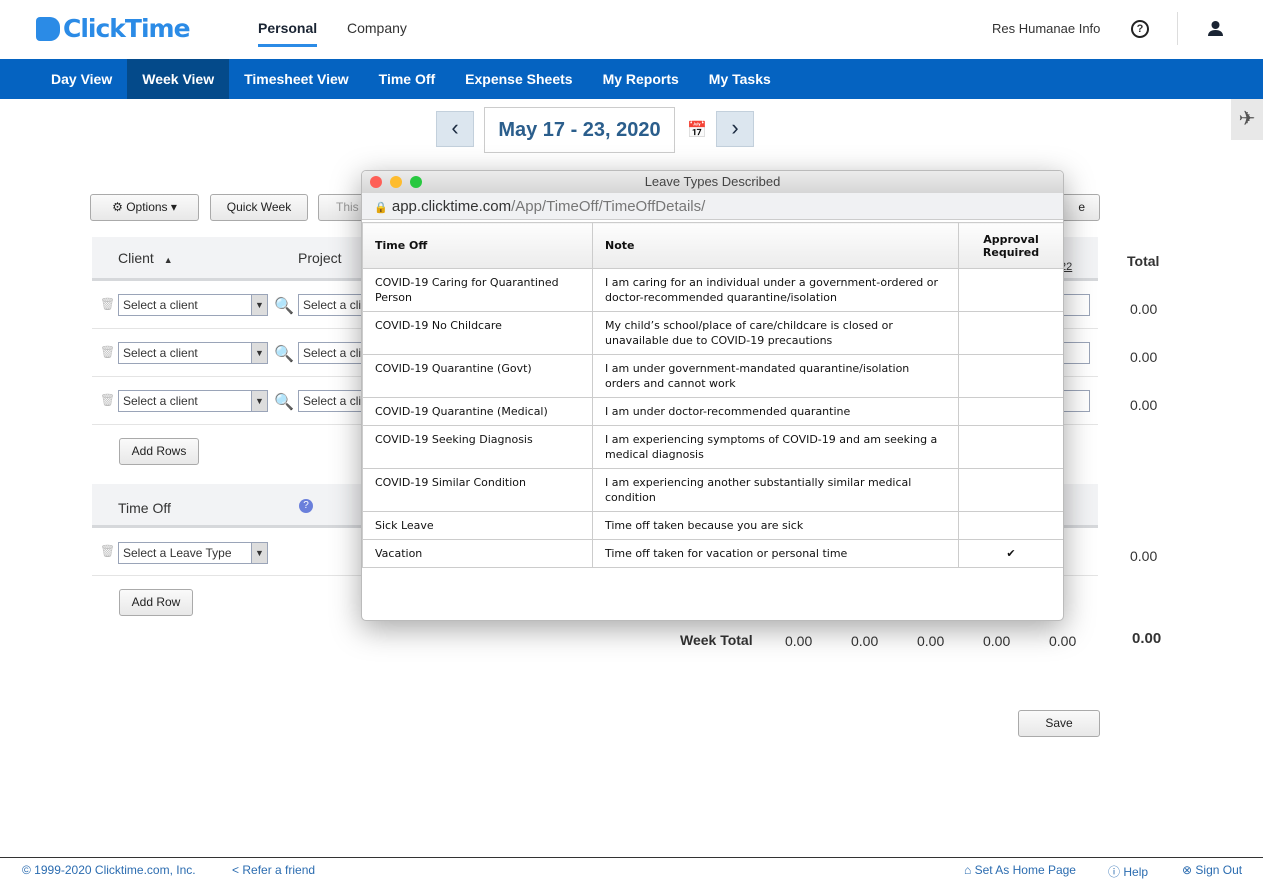  What do you see at coordinates (288, 33) in the screenshot?
I see `tab-personal: Personal` at bounding box center [288, 33].